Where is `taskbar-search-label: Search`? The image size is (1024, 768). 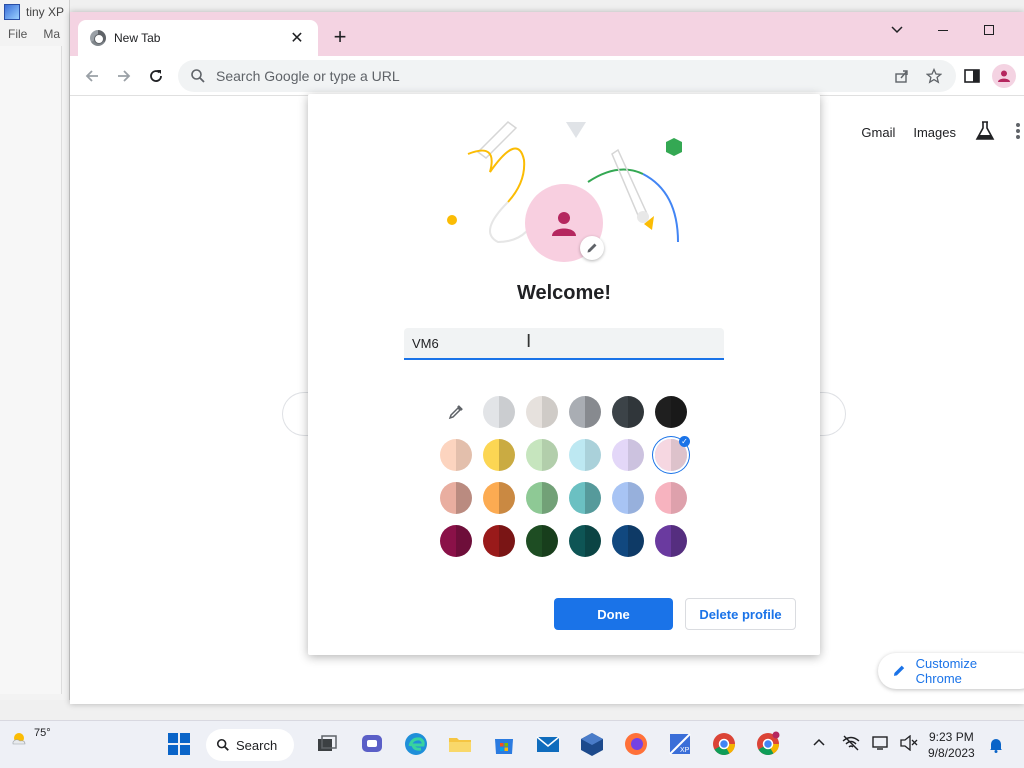
taskbar-search-label: Search is located at coordinates (257, 745).